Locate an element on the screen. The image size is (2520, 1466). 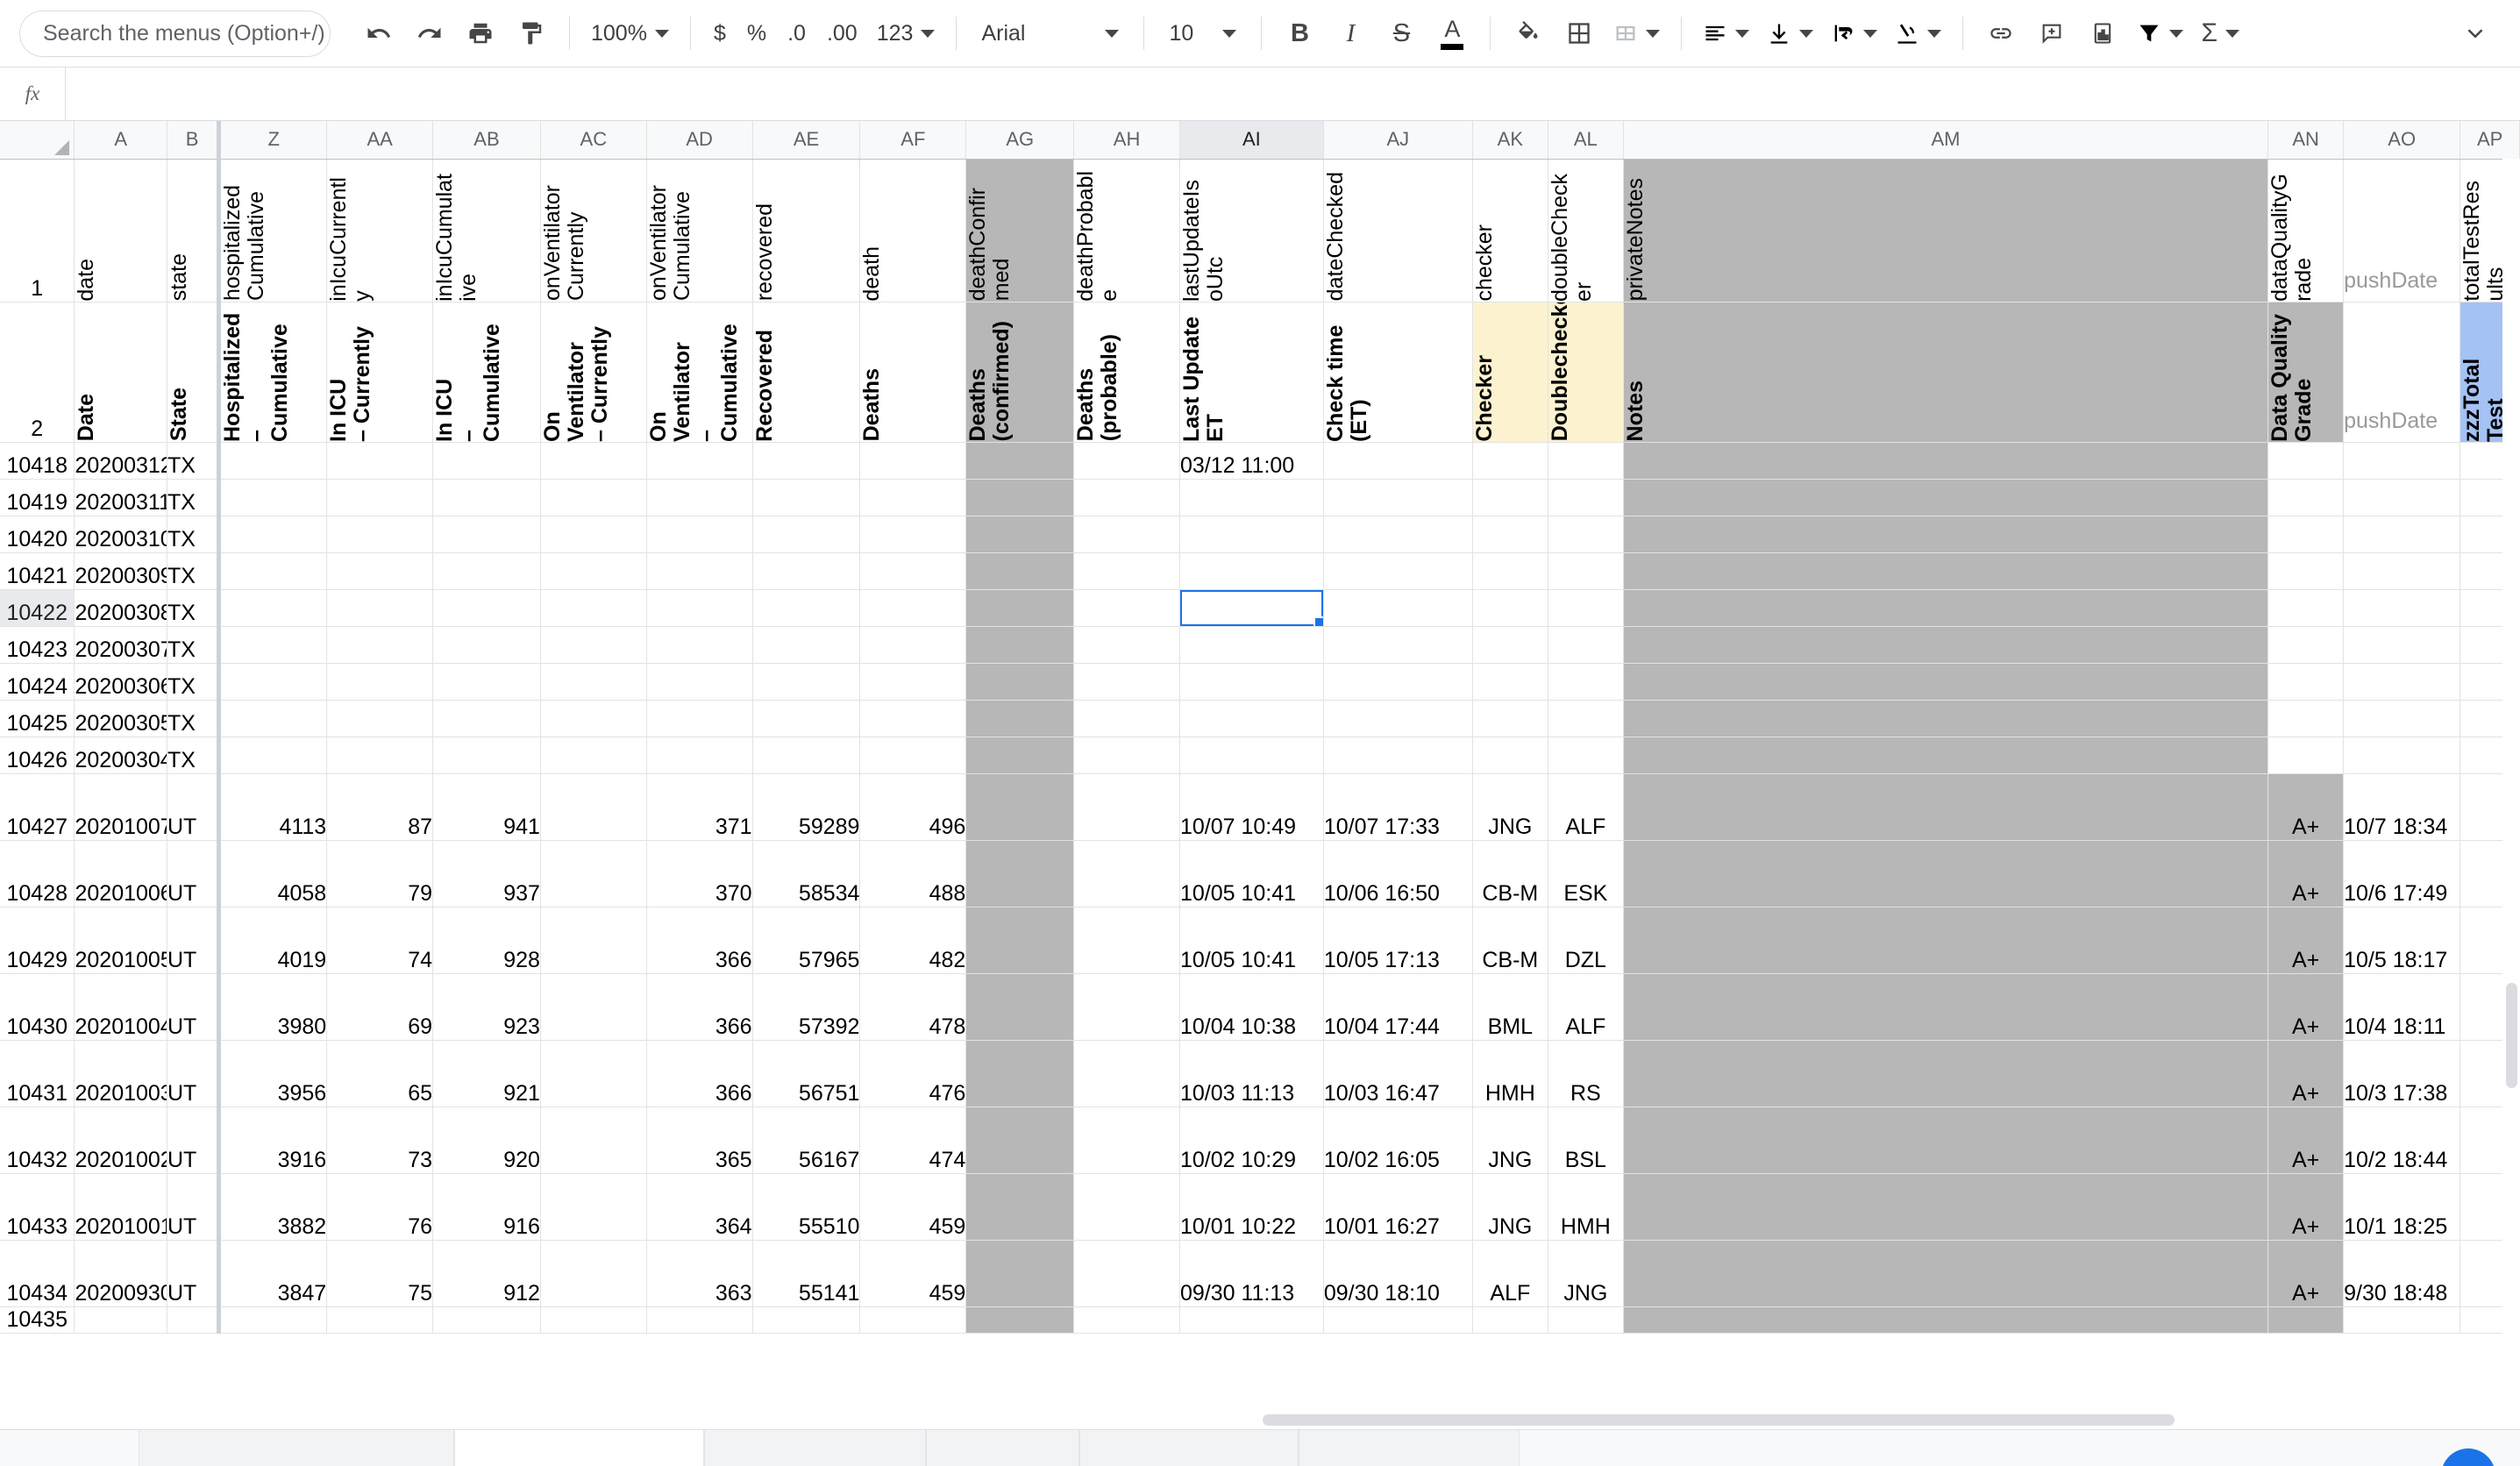
cell-AG10434 is located at coordinates (1020, 1274).